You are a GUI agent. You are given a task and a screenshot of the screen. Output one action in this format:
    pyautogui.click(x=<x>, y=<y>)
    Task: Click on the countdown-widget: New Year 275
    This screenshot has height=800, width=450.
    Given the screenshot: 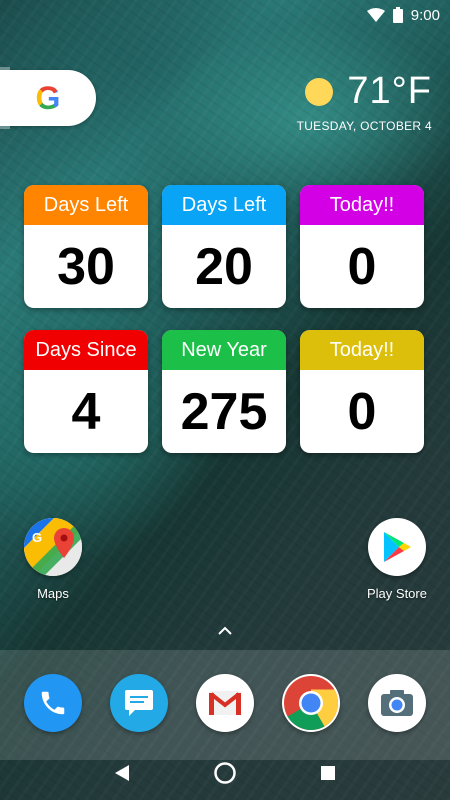 What is the action you would take?
    pyautogui.click(x=224, y=391)
    